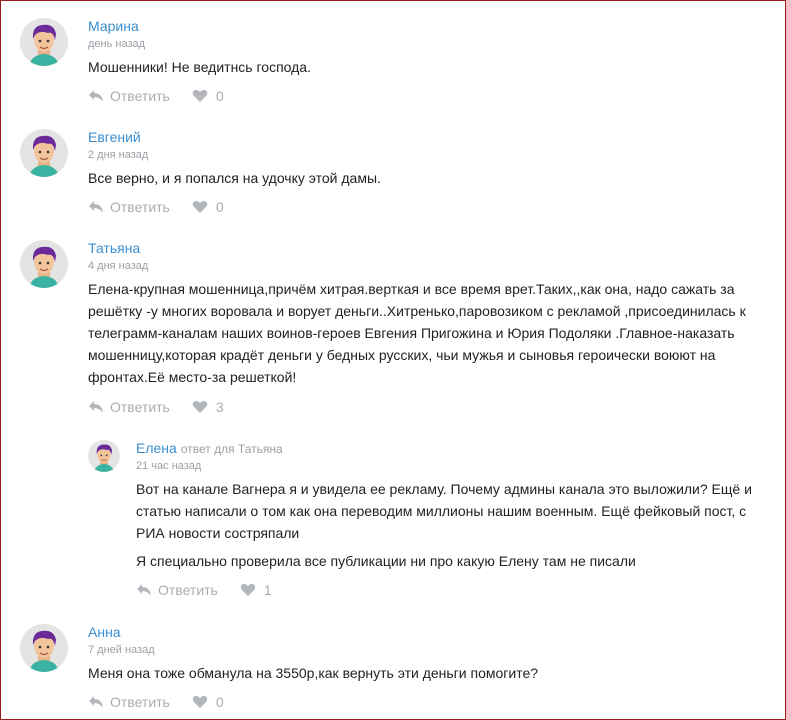  Describe the element at coordinates (121, 650) in the screenshot. I see `comment-time: 7 дней назад` at that location.